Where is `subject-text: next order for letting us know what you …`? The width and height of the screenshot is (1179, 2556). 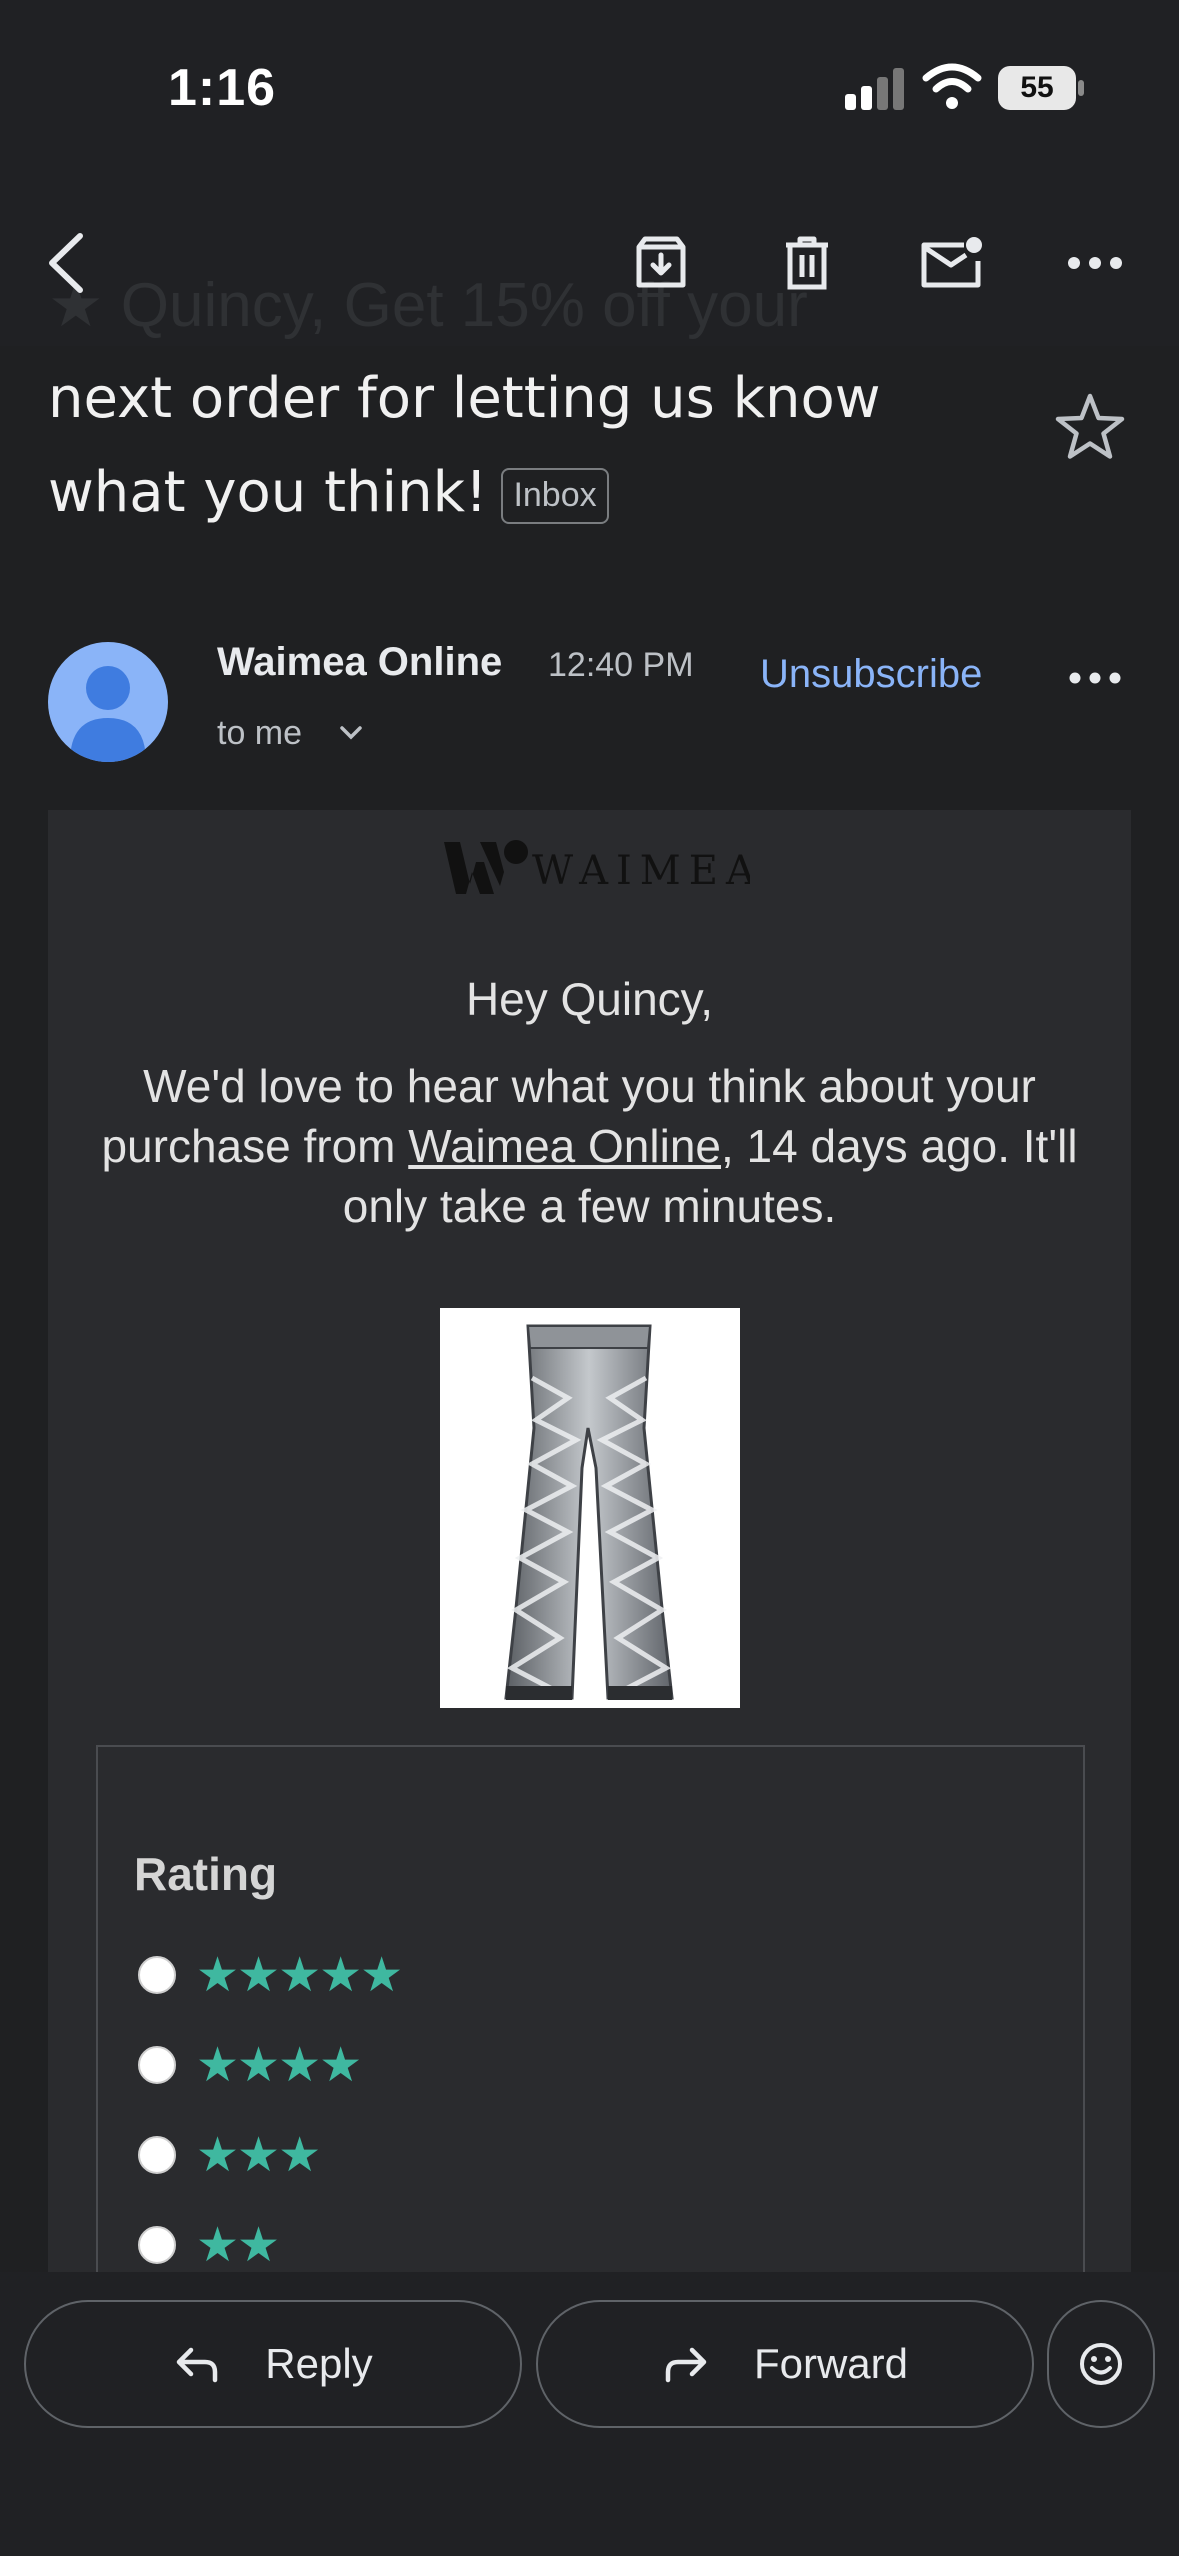 subject-text: next order for letting us know what you … is located at coordinates (464, 445).